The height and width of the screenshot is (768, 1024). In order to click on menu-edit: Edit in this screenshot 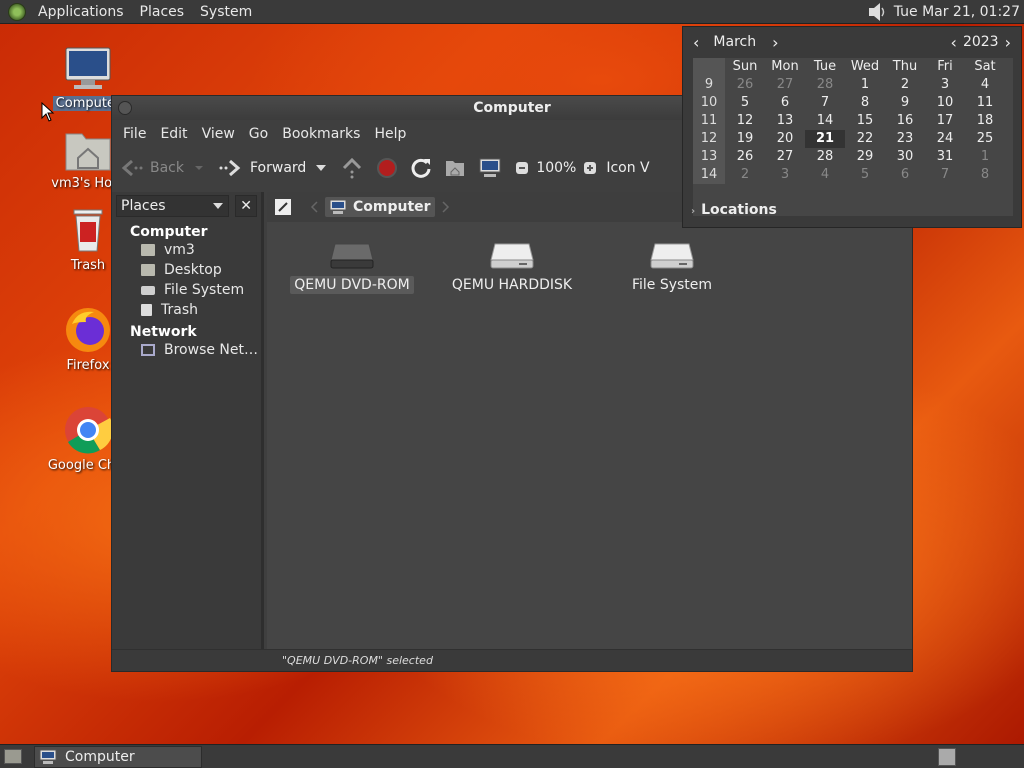, I will do `click(173, 134)`.